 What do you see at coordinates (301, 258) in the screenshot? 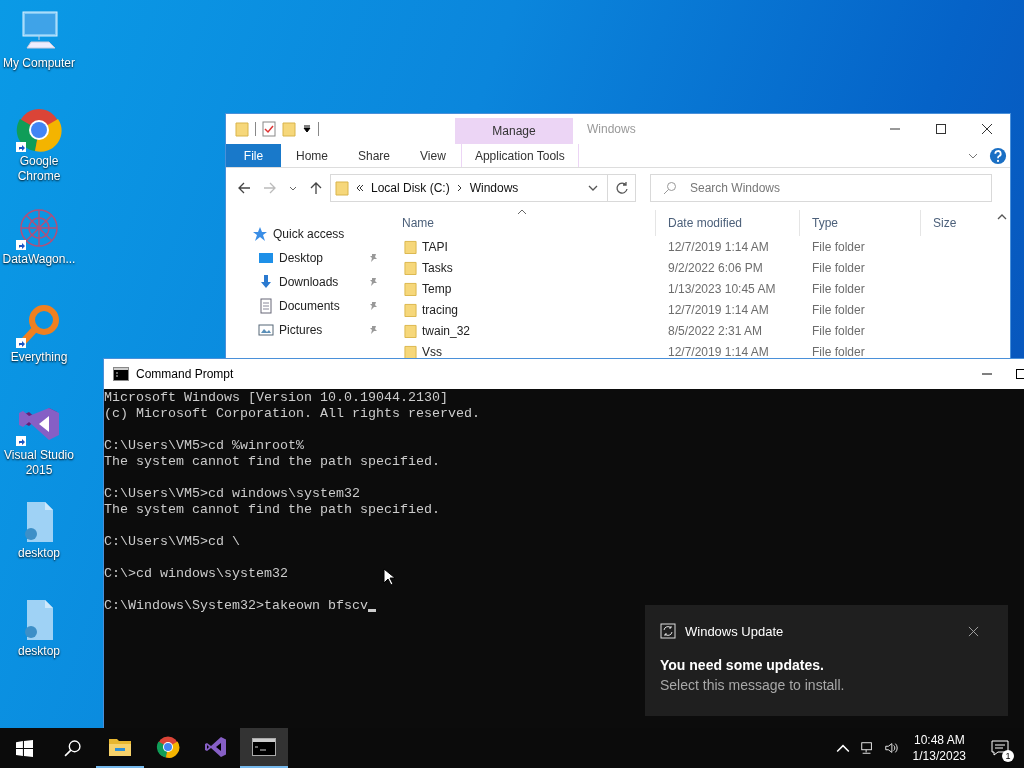
I see `nav-item: Desktop` at bounding box center [301, 258].